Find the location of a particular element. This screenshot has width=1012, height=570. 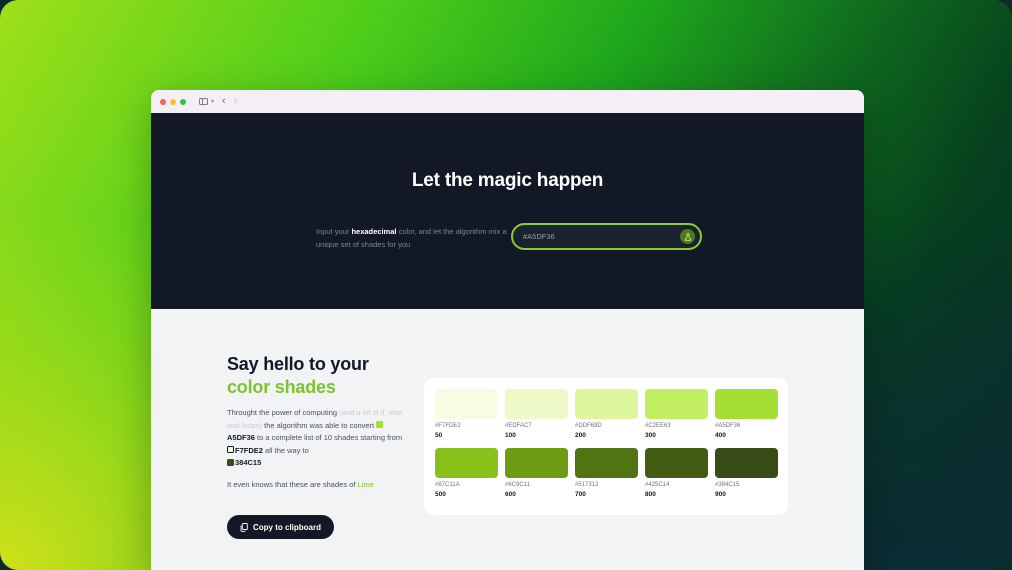

shade-tile: #425C14 800 is located at coordinates (676, 473).